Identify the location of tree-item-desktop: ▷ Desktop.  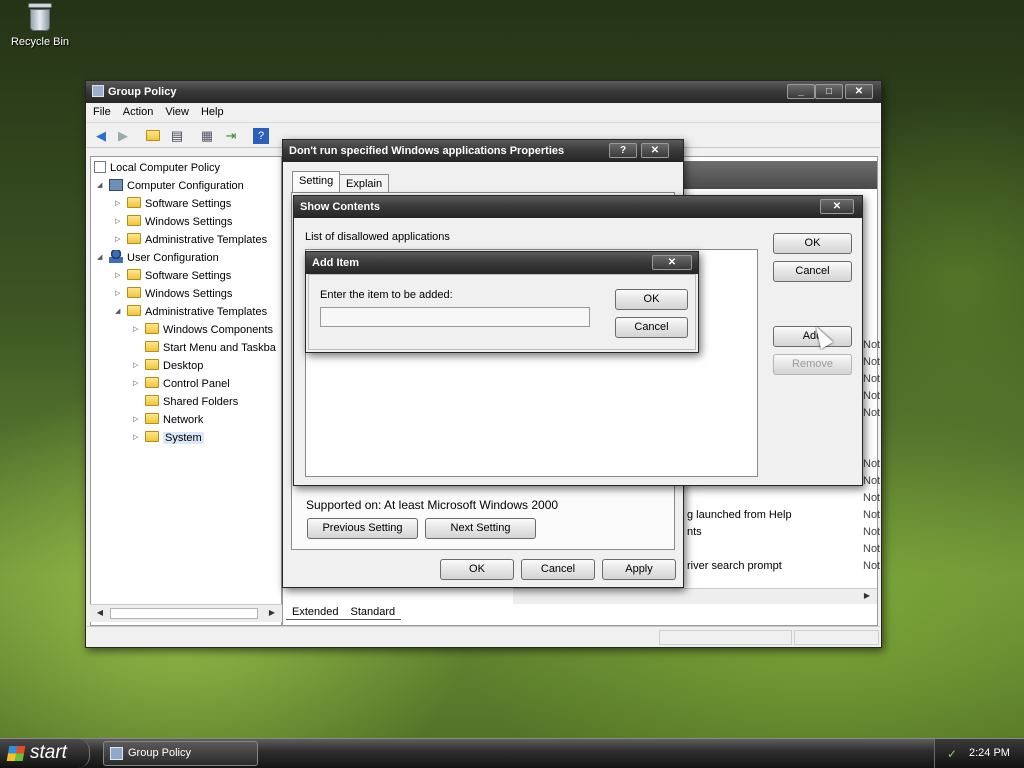
(168, 366).